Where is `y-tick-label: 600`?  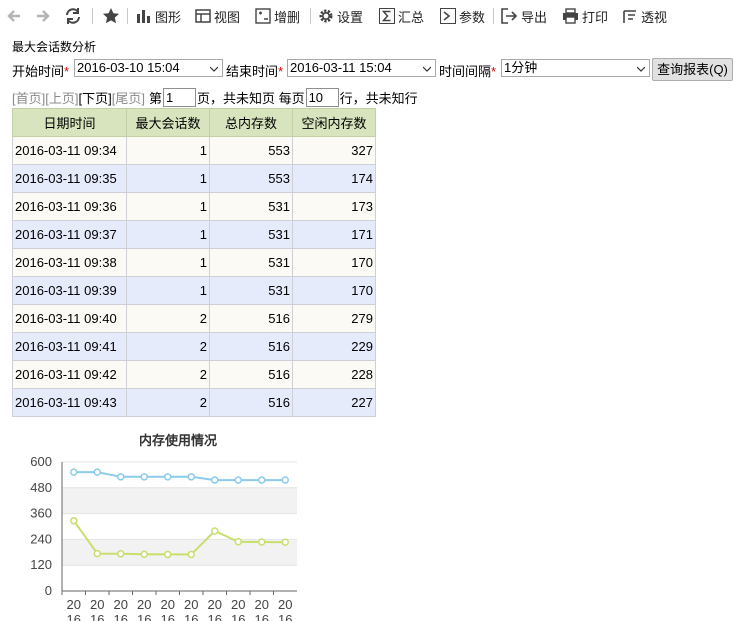
y-tick-label: 600 is located at coordinates (41, 461).